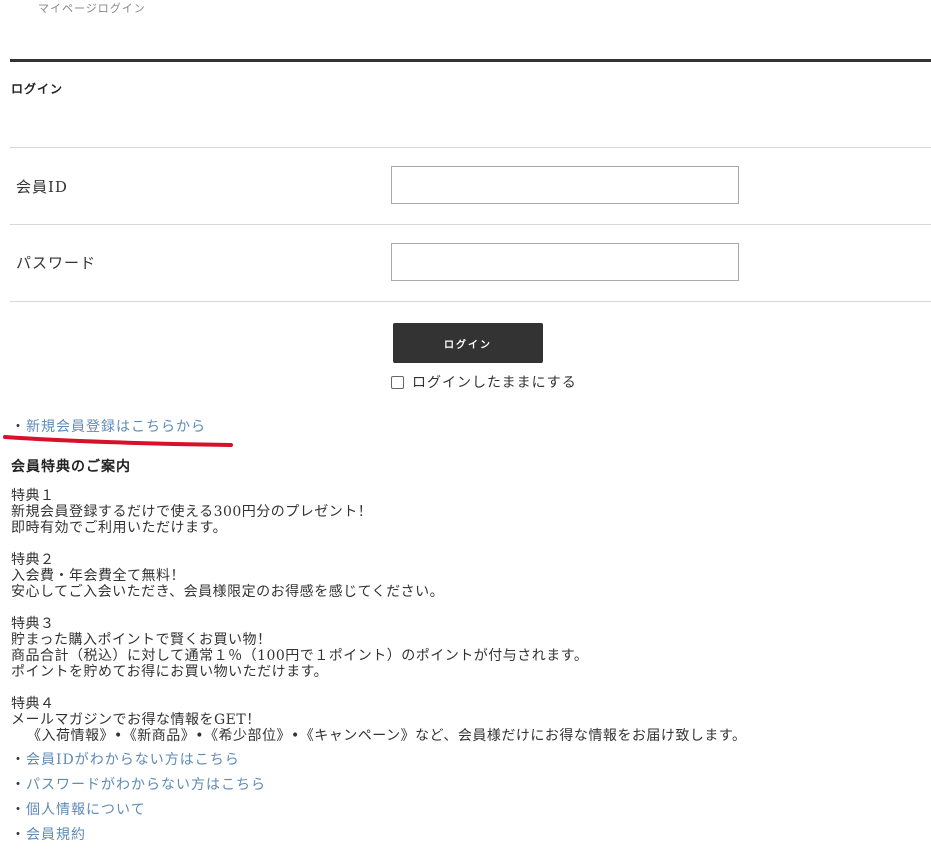 This screenshot has width=931, height=856. Describe the element at coordinates (33, 624) in the screenshot. I see `benefit-title: 特典３` at that location.